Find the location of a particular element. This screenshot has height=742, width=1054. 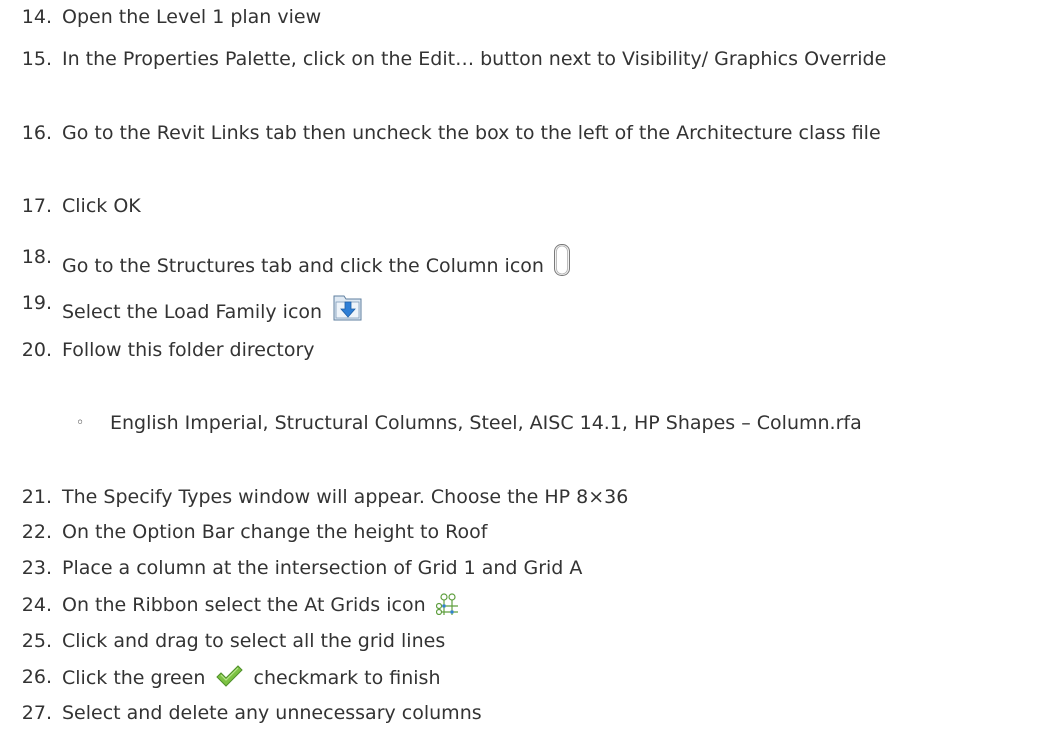

step-text-before: Click the green is located at coordinates (134, 678).